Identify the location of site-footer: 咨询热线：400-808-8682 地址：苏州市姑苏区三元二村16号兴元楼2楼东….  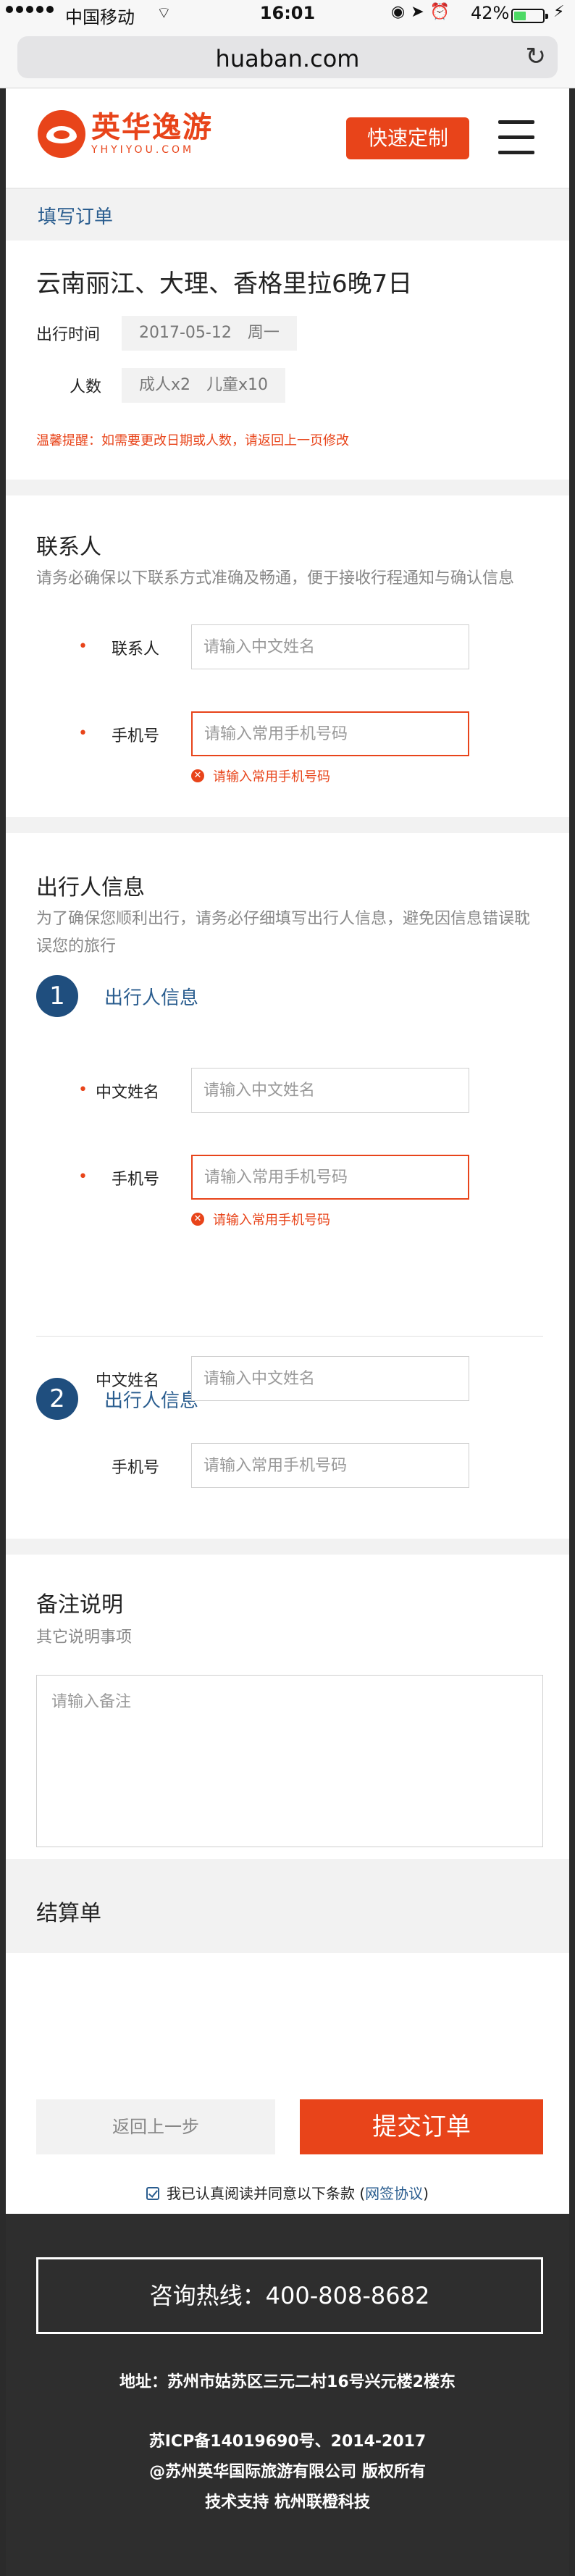
(287, 2395).